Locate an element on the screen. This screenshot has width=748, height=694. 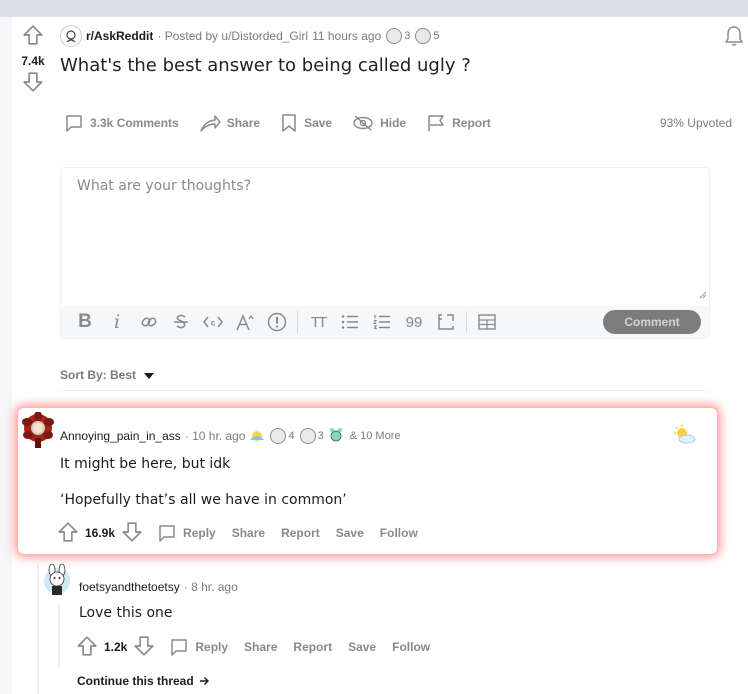
post-award-1-count: 3 is located at coordinates (407, 36).